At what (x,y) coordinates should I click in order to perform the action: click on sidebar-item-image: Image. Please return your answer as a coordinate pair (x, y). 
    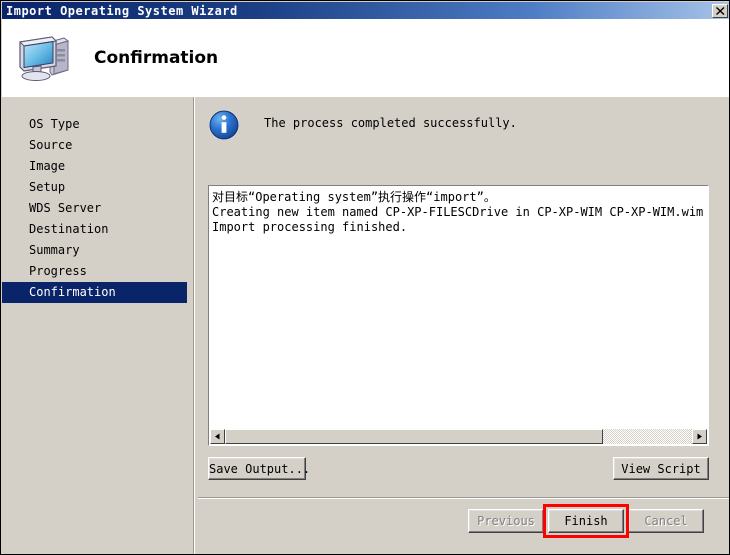
    Looking at the image, I should click on (97, 166).